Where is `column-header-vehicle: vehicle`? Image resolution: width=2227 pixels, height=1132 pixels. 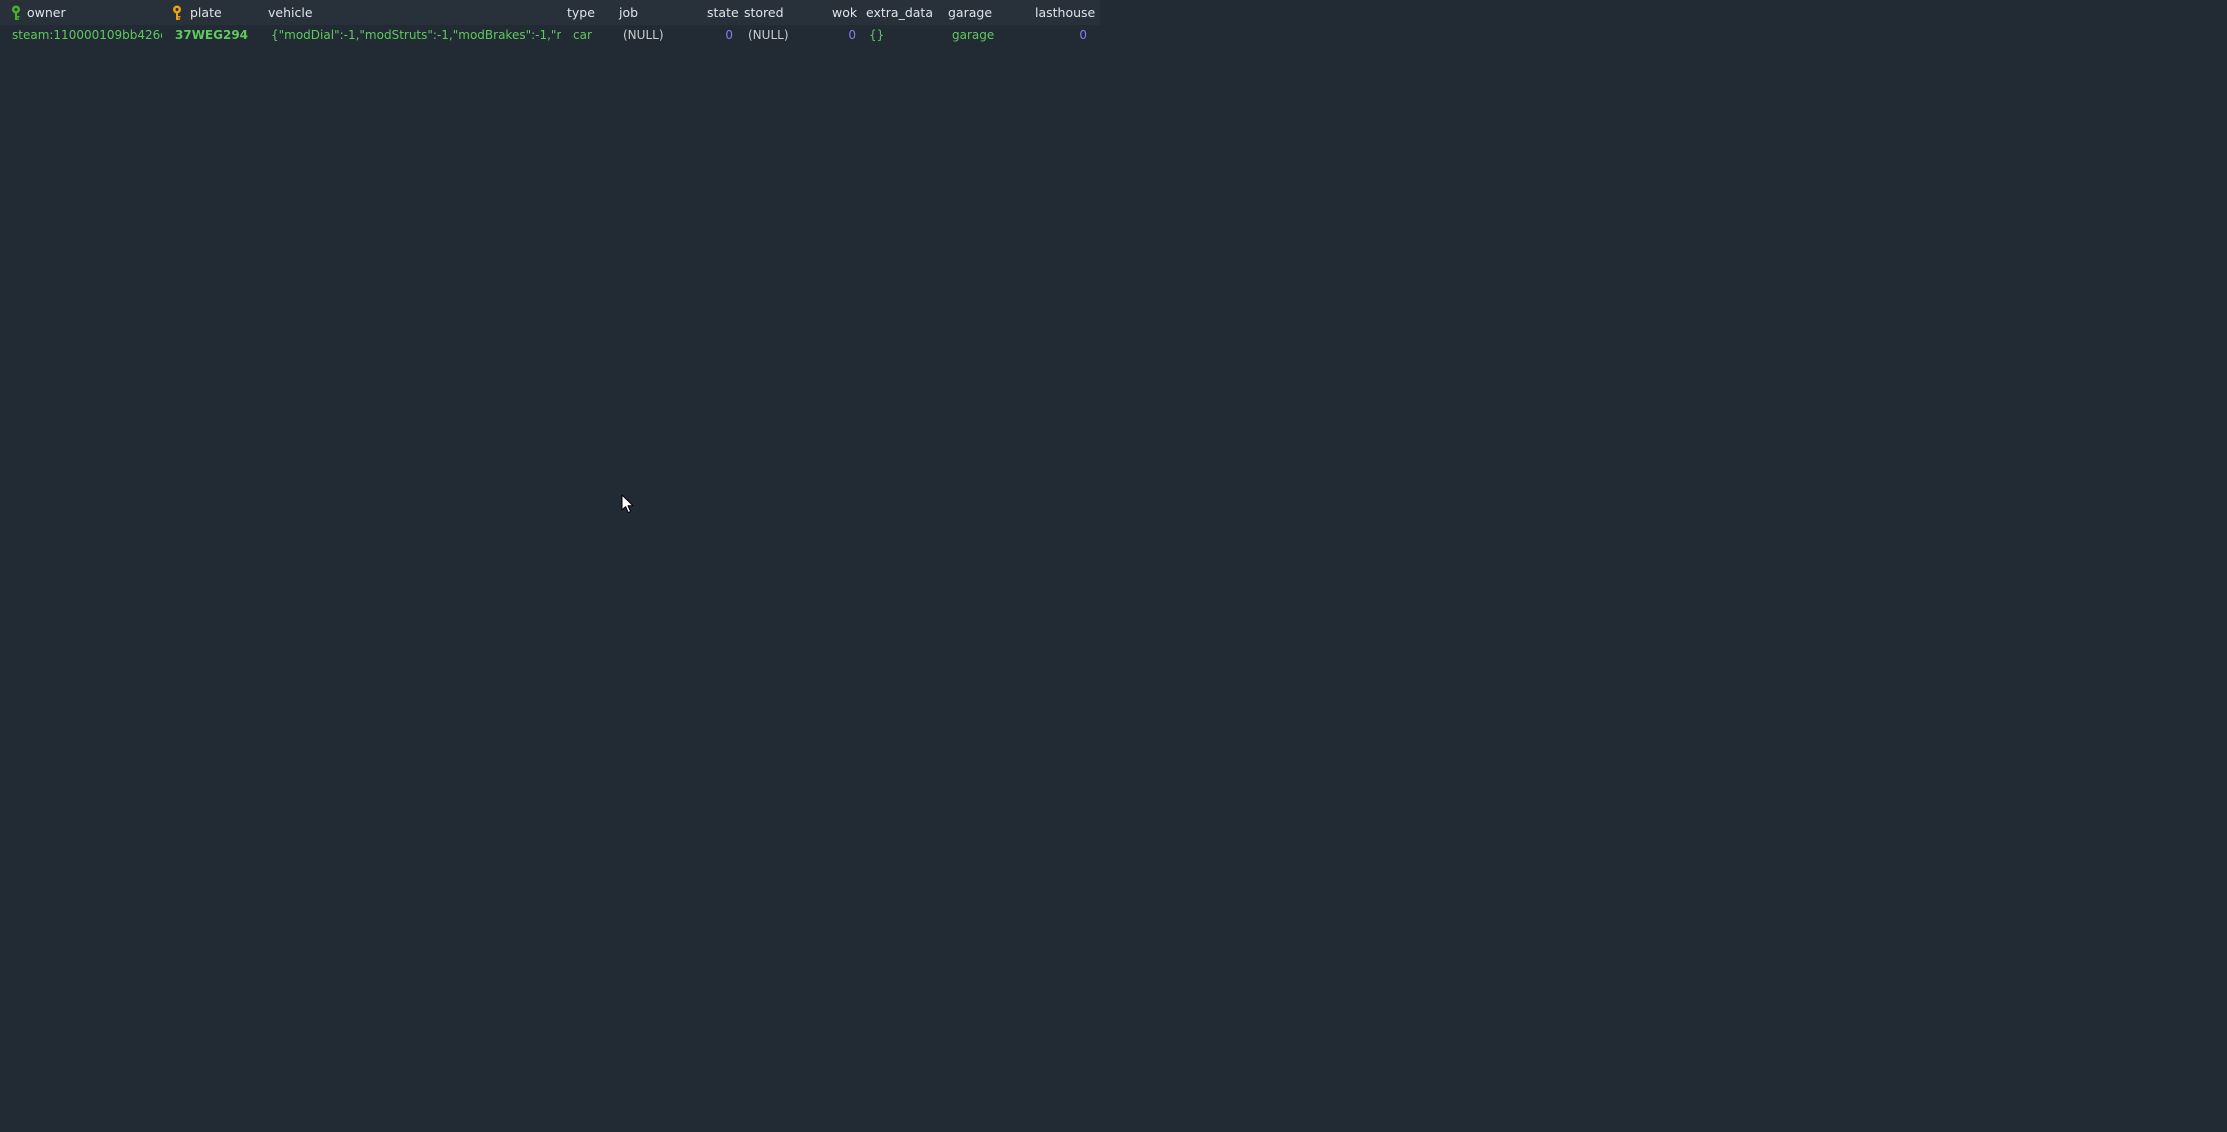
column-header-vehicle: vehicle is located at coordinates (290, 13).